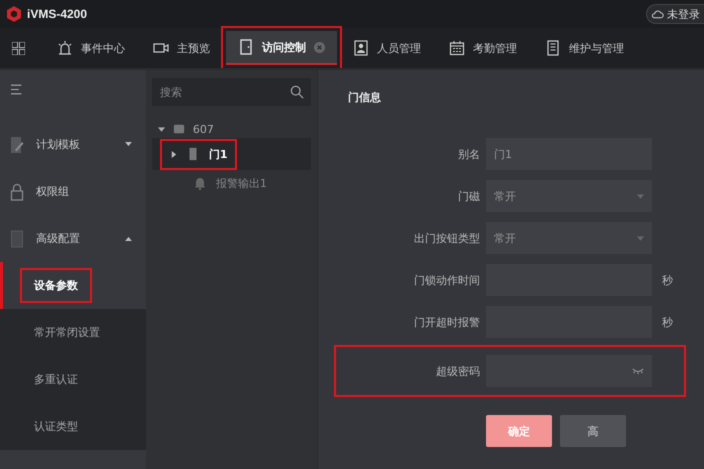 The width and height of the screenshot is (704, 469). I want to click on person-card-icon, so click(361, 48).